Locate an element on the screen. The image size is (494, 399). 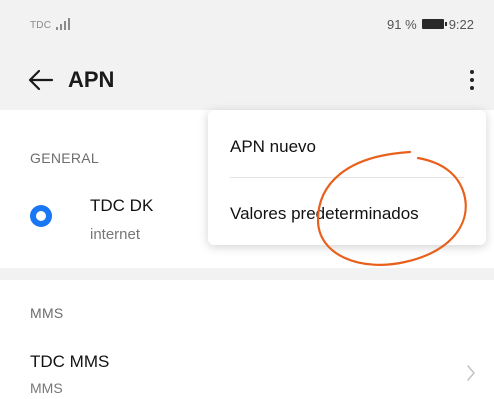
battery-percent: 91 % is located at coordinates (402, 24).